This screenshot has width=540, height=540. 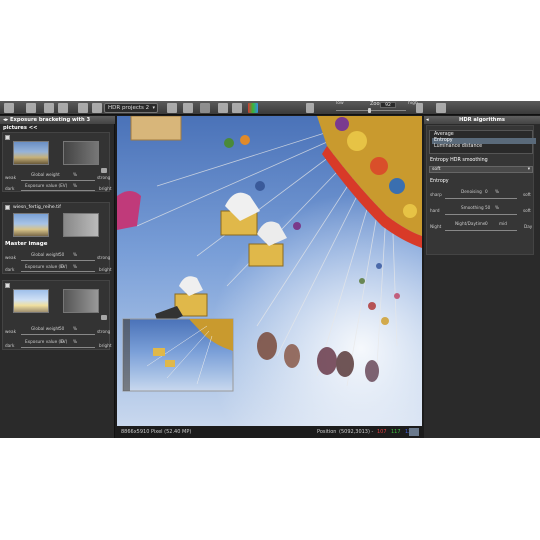 I want to click on main-toolbar: HDR projects 2 ▾ low Zoom 92 high, so click(x=270, y=108).